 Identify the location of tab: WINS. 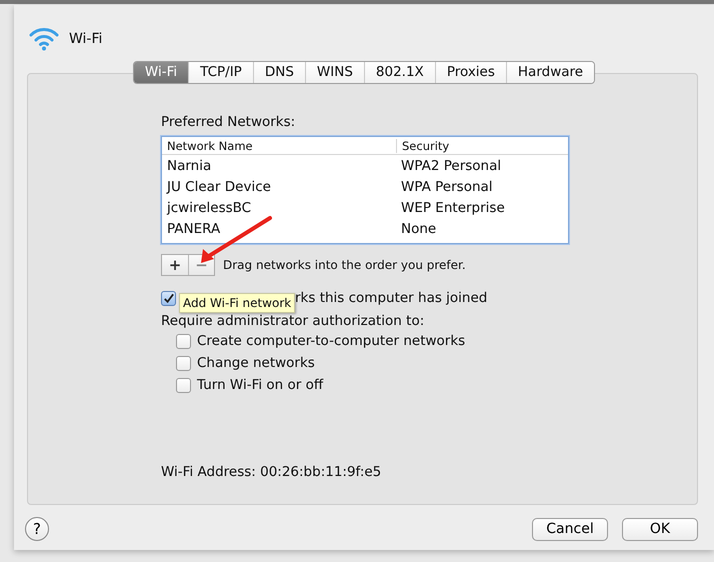
(334, 72).